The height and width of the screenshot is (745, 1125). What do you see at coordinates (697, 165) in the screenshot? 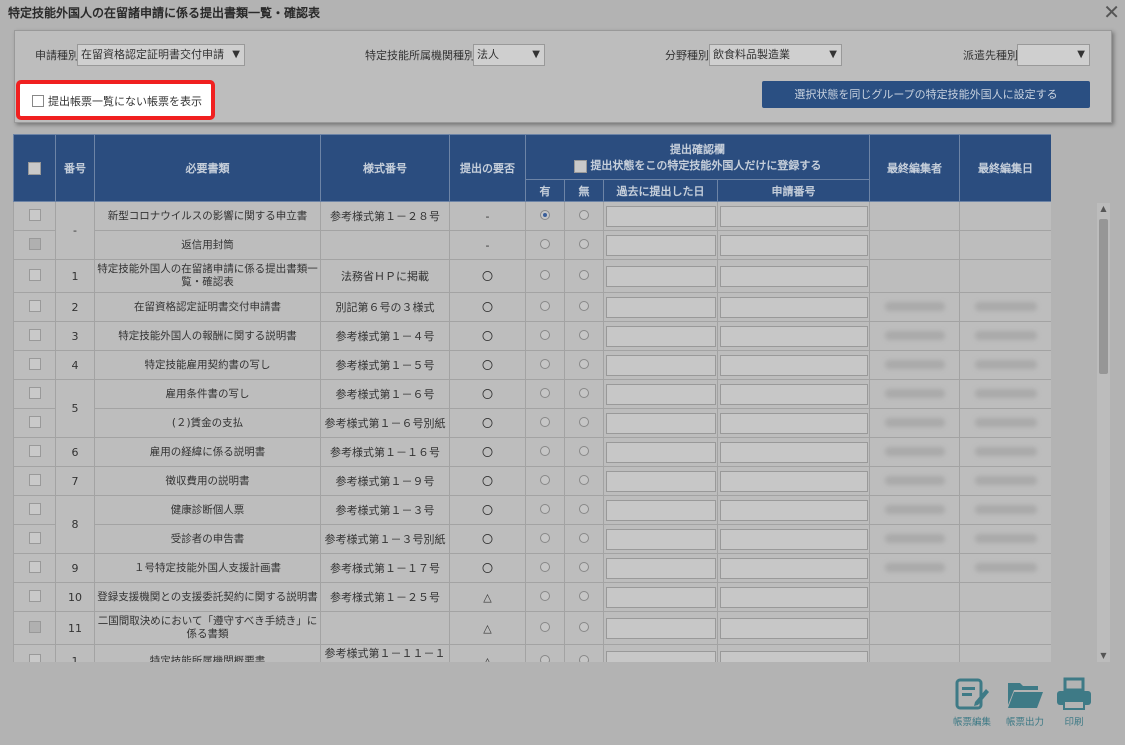
I see `confirm-note-row: 提出状態をこの特定技能外国人だけに登録する` at bounding box center [697, 165].